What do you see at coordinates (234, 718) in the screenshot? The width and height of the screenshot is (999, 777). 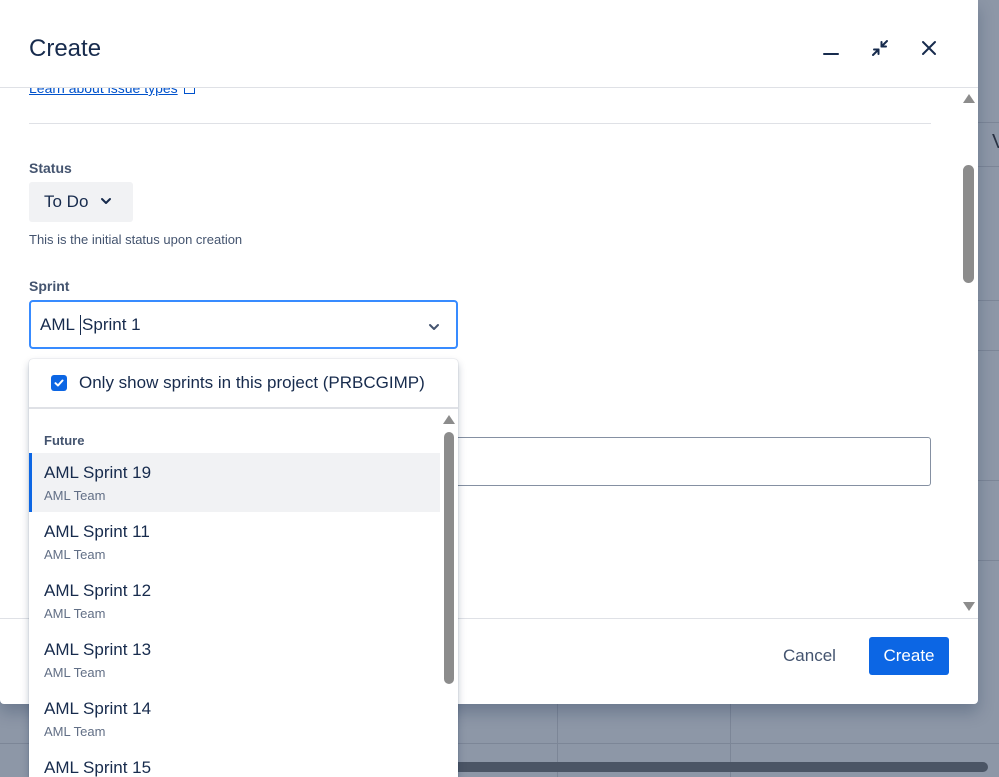 I see `sprint-option: AML Sprint 14 AML Team` at bounding box center [234, 718].